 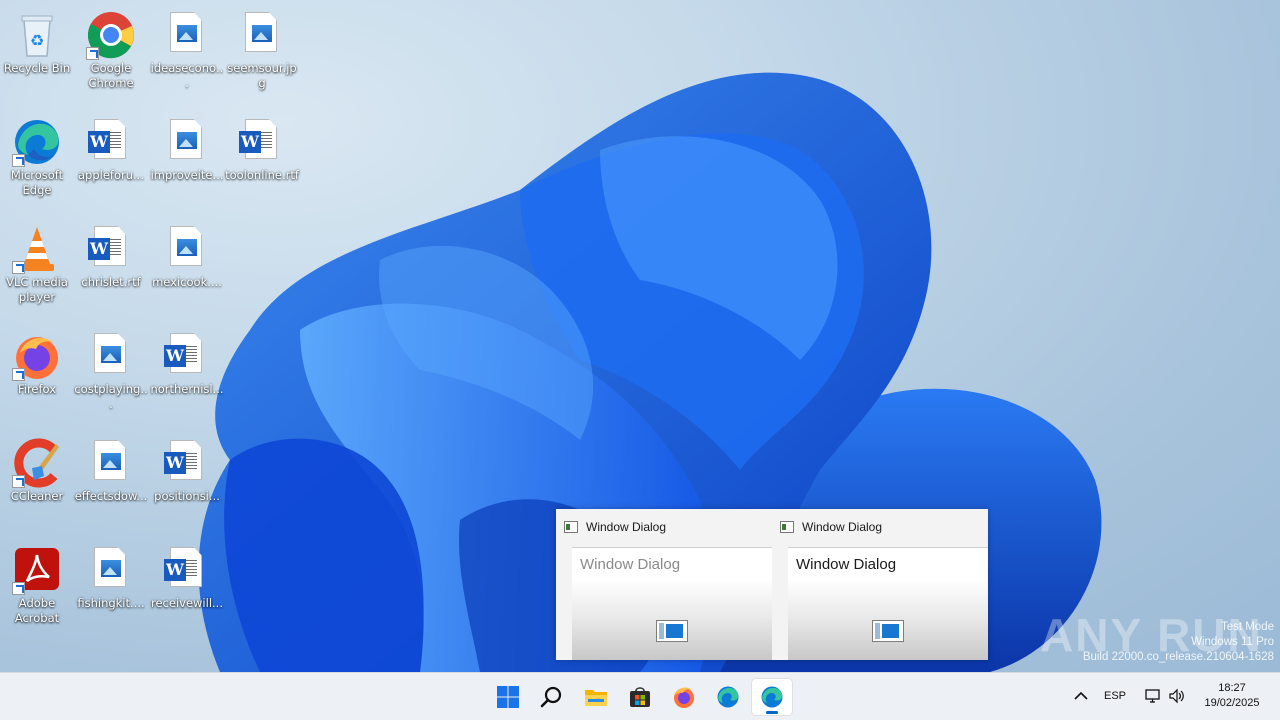 What do you see at coordinates (111, 75) in the screenshot?
I see `desktop-icon-label: Google Chrome` at bounding box center [111, 75].